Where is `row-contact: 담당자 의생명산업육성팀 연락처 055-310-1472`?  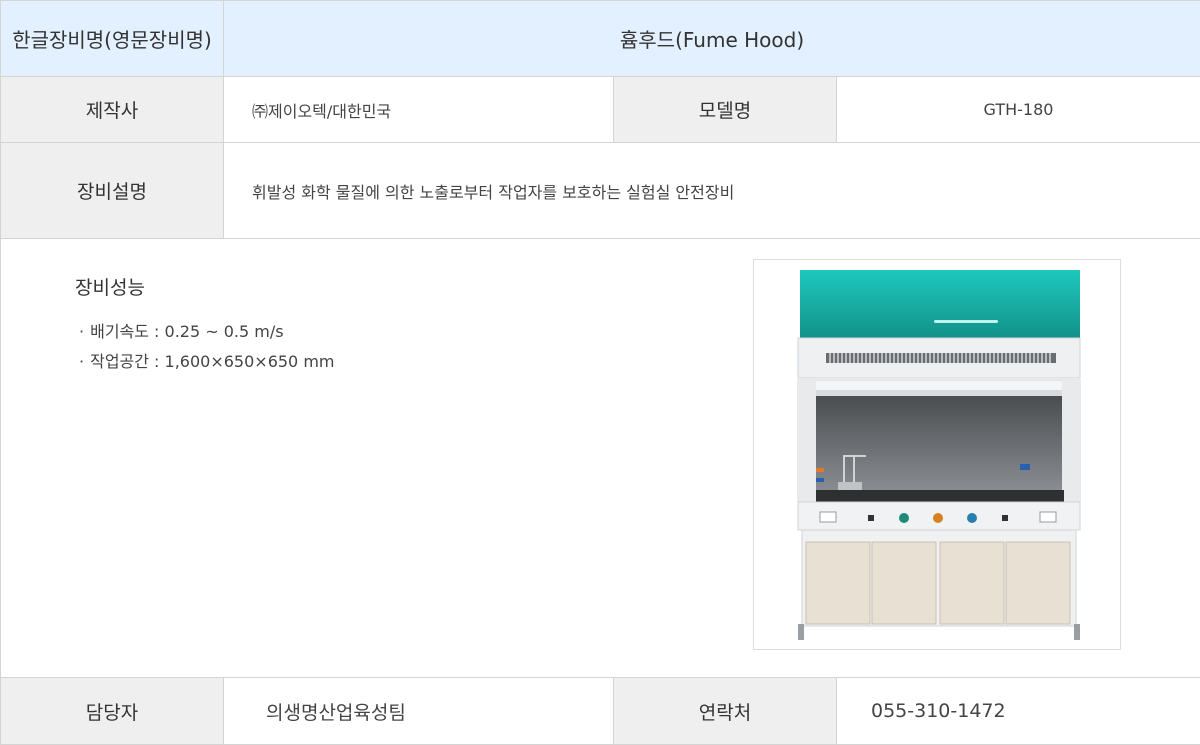 row-contact: 담당자 의생명산업육성팀 연락처 055-310-1472 is located at coordinates (600, 711).